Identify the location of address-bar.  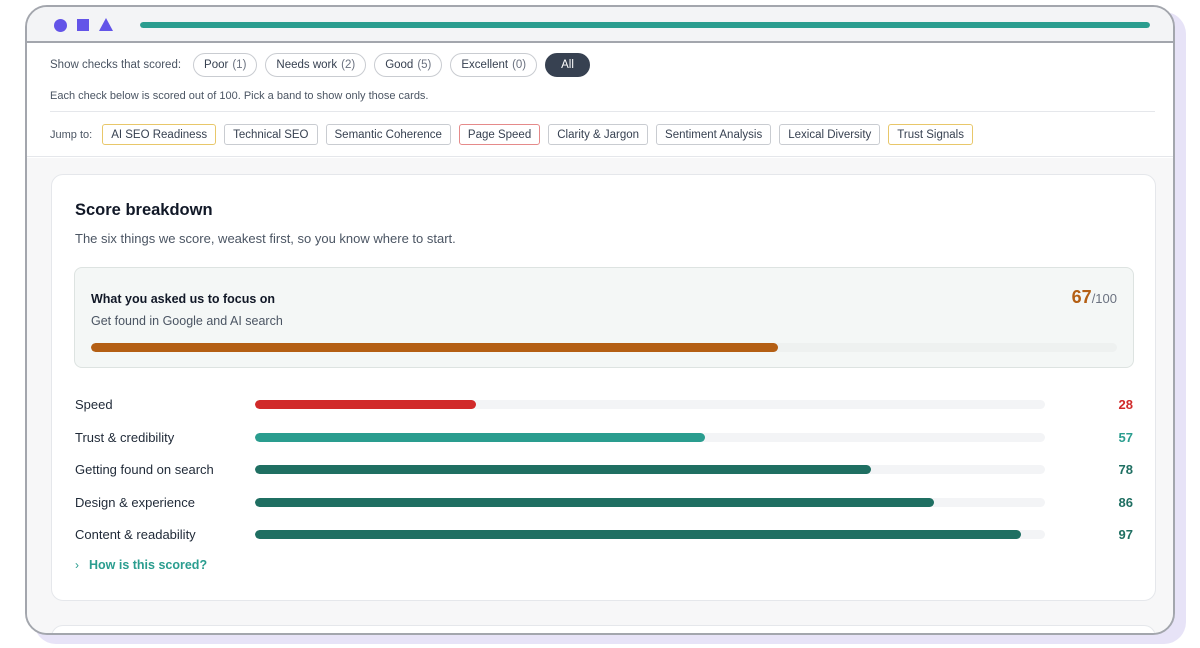
(645, 25).